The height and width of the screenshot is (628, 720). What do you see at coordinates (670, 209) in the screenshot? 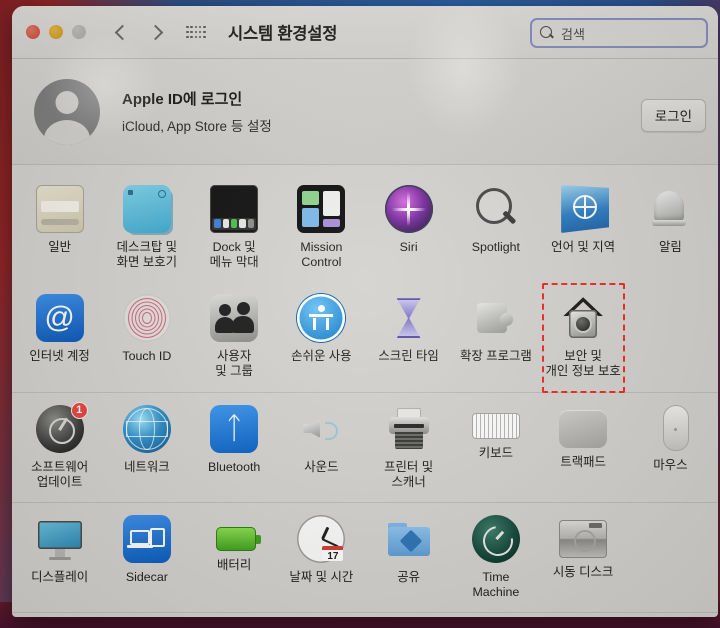
I see `notifications-bell-icon` at bounding box center [670, 209].